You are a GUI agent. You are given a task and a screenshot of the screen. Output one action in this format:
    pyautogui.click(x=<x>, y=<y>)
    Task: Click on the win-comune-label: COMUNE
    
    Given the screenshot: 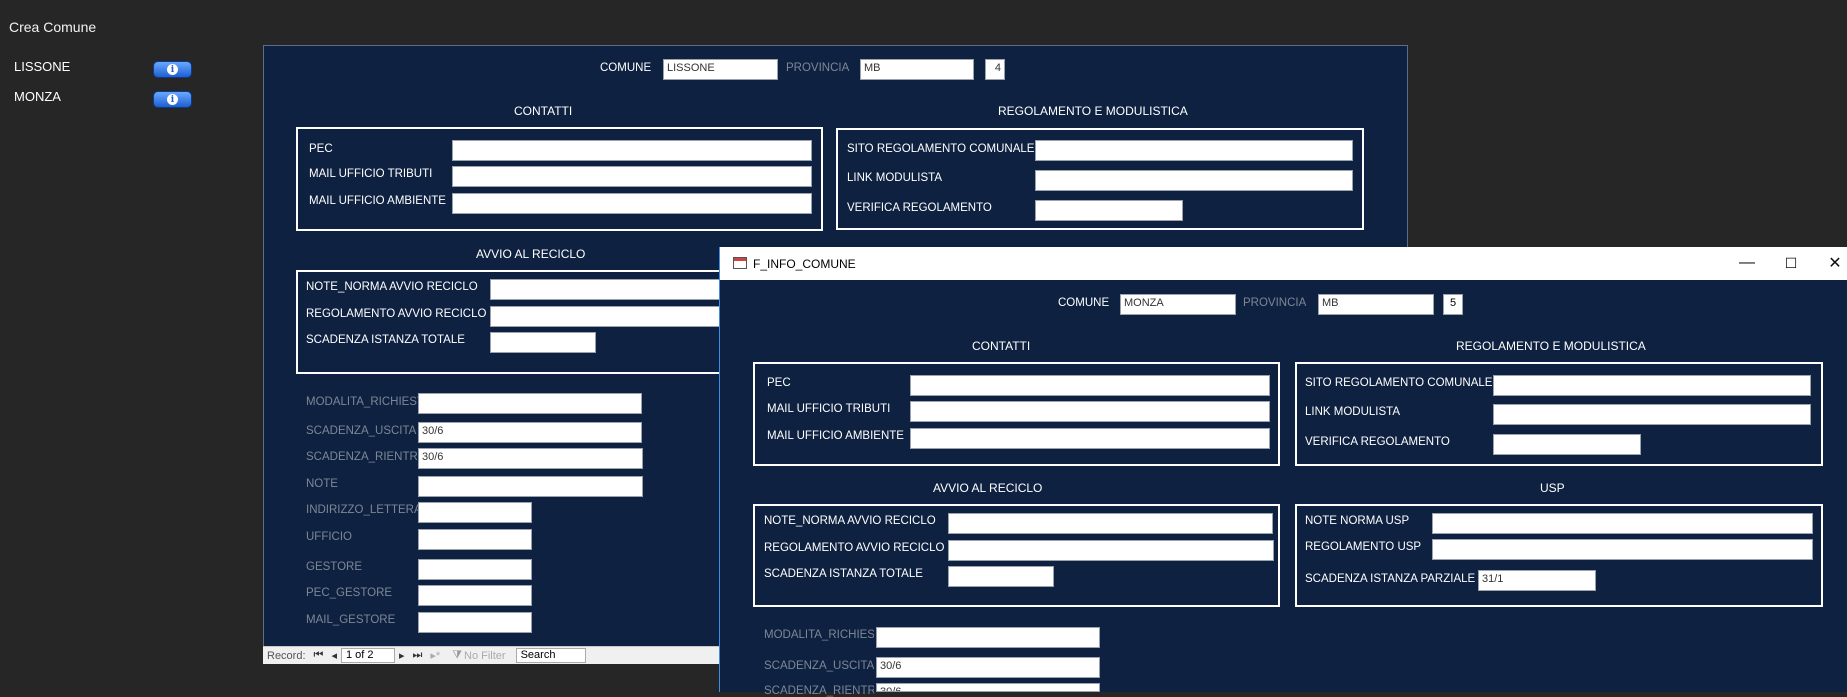 What is the action you would take?
    pyautogui.click(x=1084, y=303)
    